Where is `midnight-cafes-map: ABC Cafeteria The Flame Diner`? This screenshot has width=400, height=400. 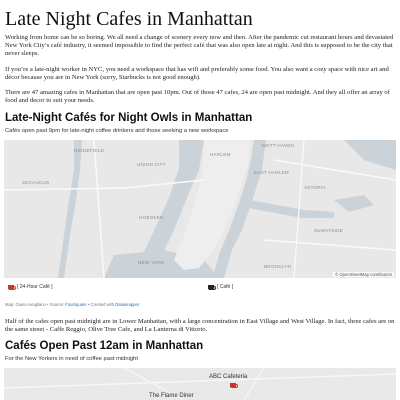 midnight-cafes-map: ABC Cafeteria The Flame Diner is located at coordinates (200, 384).